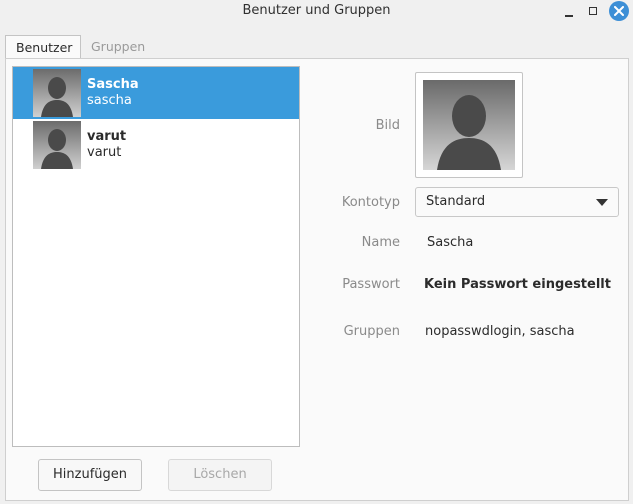 The image size is (633, 504). What do you see at coordinates (593, 12) in the screenshot?
I see `maximize-button` at bounding box center [593, 12].